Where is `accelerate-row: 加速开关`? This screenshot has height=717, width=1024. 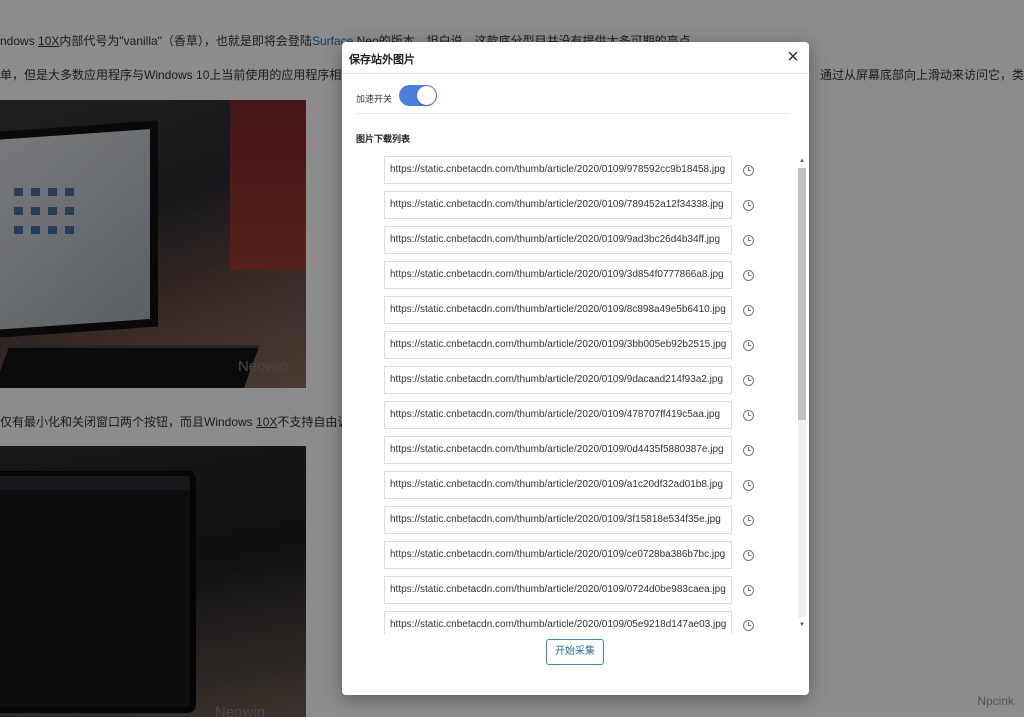
accelerate-row: 加速开关 is located at coordinates (573, 99).